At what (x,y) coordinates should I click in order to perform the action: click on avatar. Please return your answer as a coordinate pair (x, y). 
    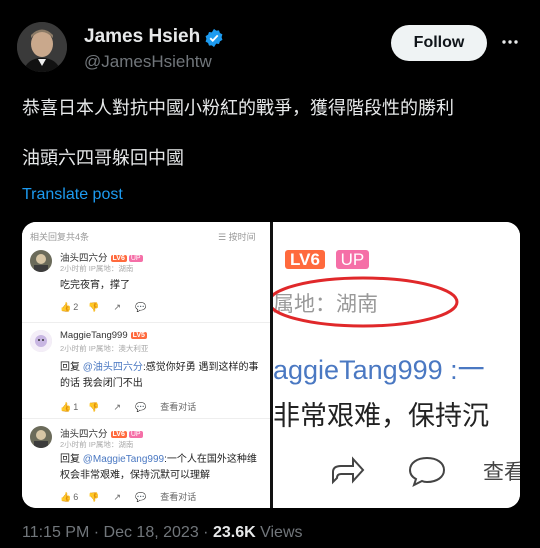
    Looking at the image, I should click on (42, 47).